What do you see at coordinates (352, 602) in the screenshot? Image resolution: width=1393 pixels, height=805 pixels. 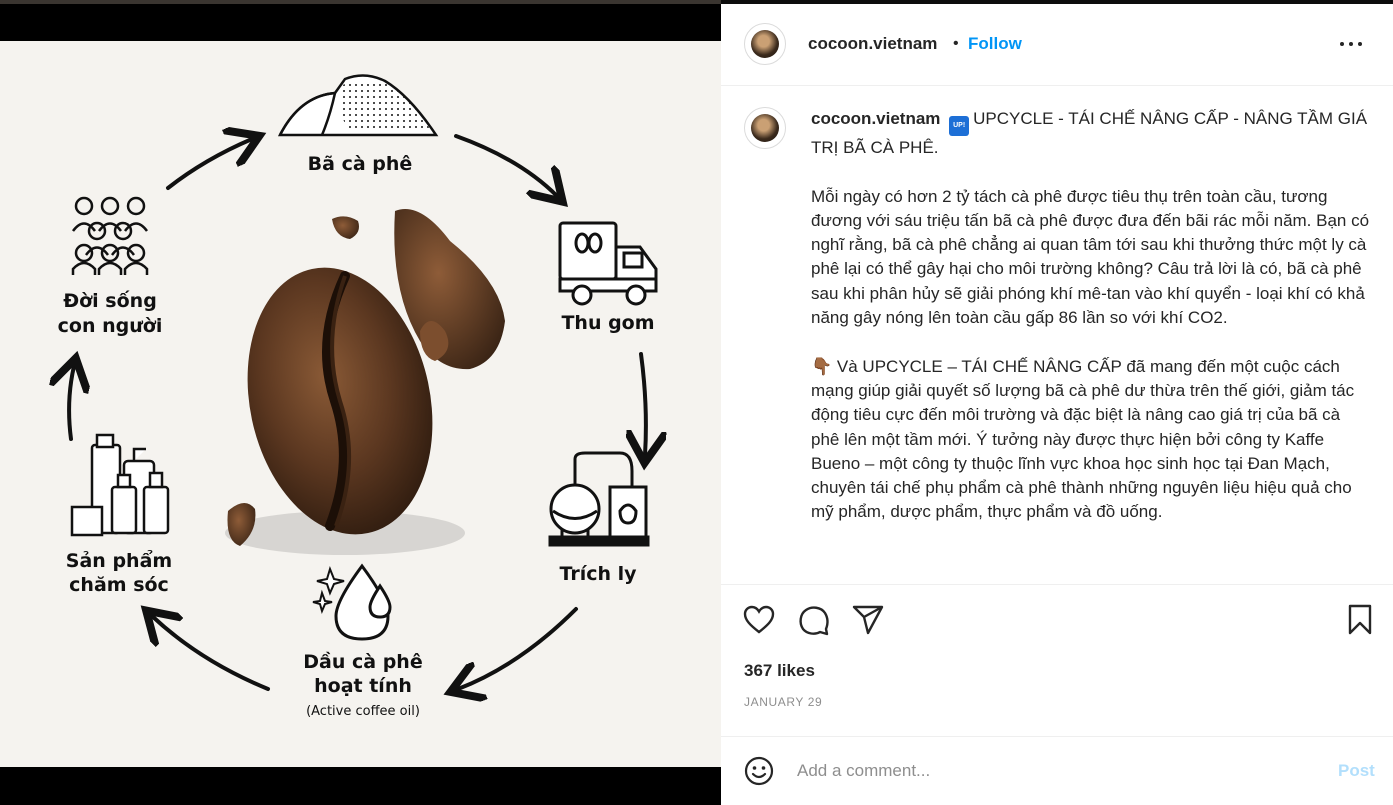 I see `oil-drops-icon` at bounding box center [352, 602].